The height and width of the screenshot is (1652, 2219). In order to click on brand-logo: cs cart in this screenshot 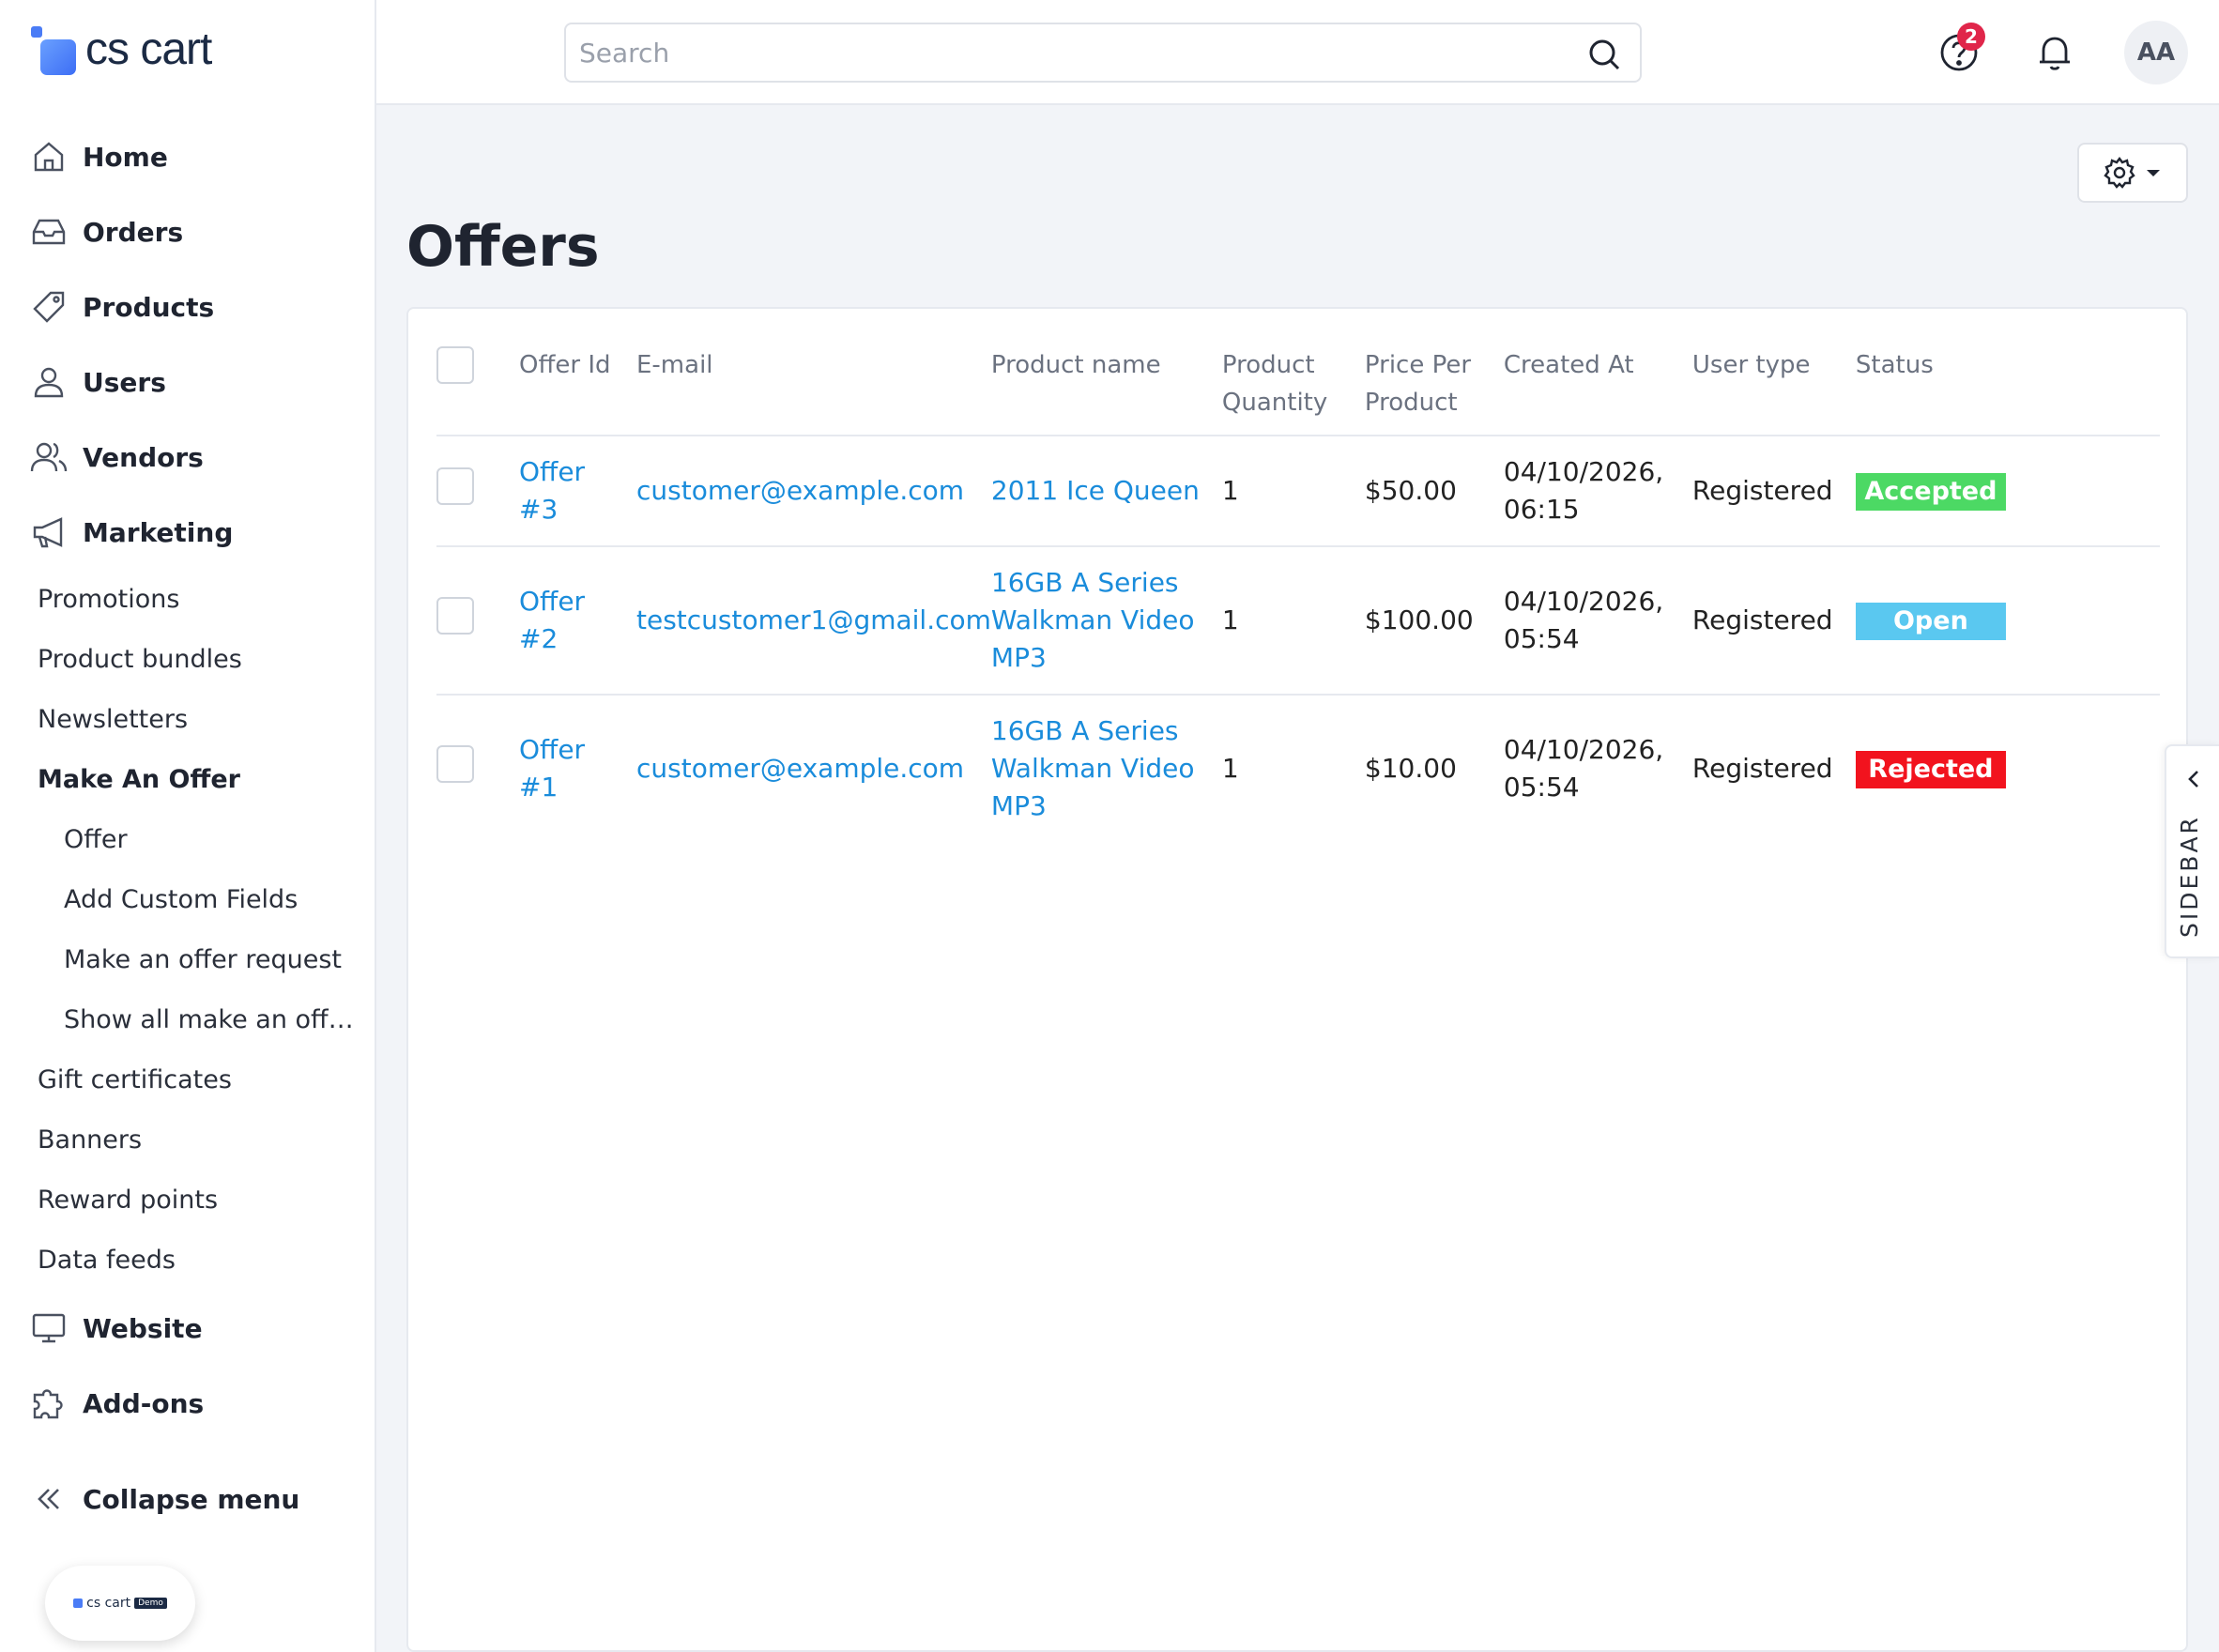, I will do `click(122, 49)`.